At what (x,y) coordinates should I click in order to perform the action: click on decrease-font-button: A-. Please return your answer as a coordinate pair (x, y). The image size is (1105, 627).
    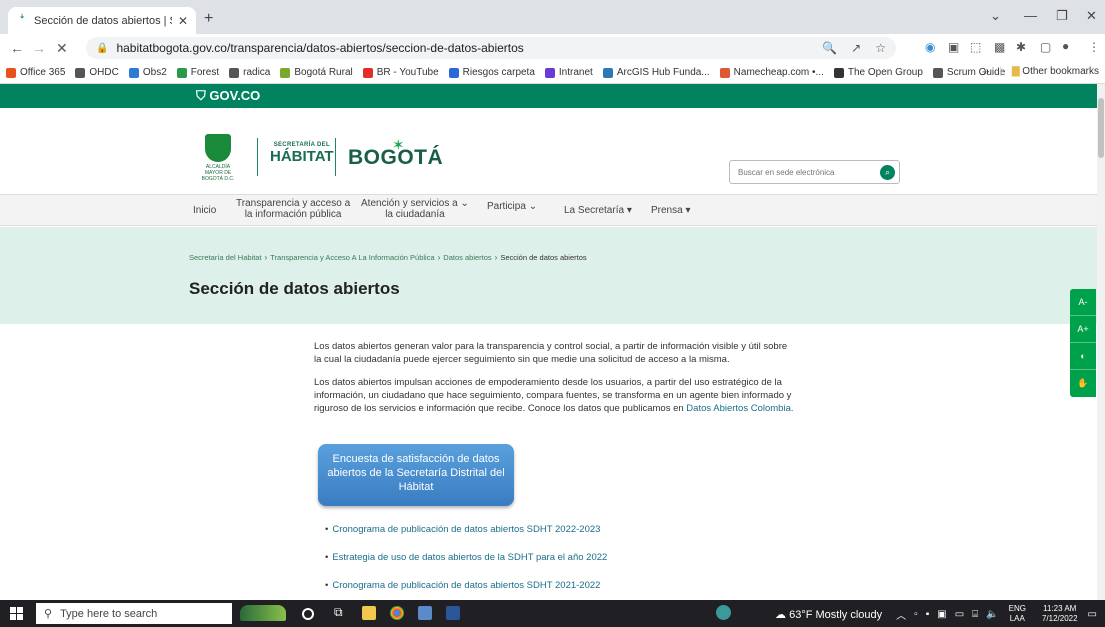
    Looking at the image, I should click on (1083, 302).